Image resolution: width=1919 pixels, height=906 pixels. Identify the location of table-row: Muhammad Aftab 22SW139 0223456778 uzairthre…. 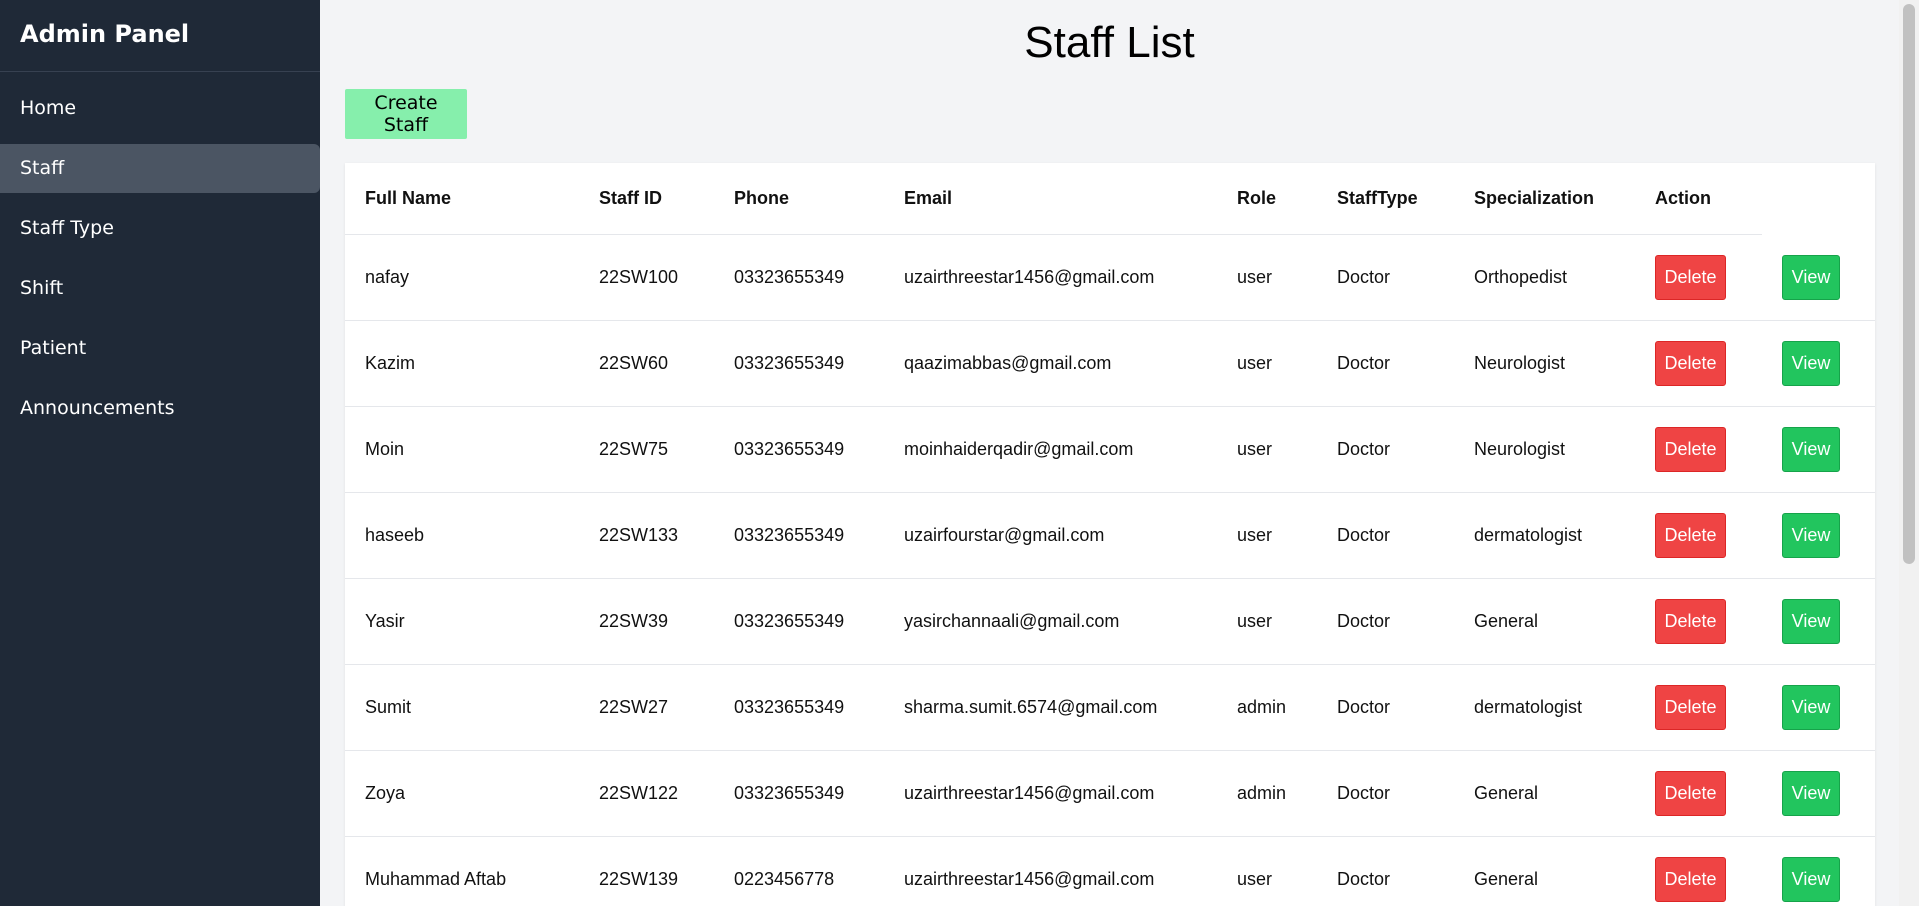
(1110, 871).